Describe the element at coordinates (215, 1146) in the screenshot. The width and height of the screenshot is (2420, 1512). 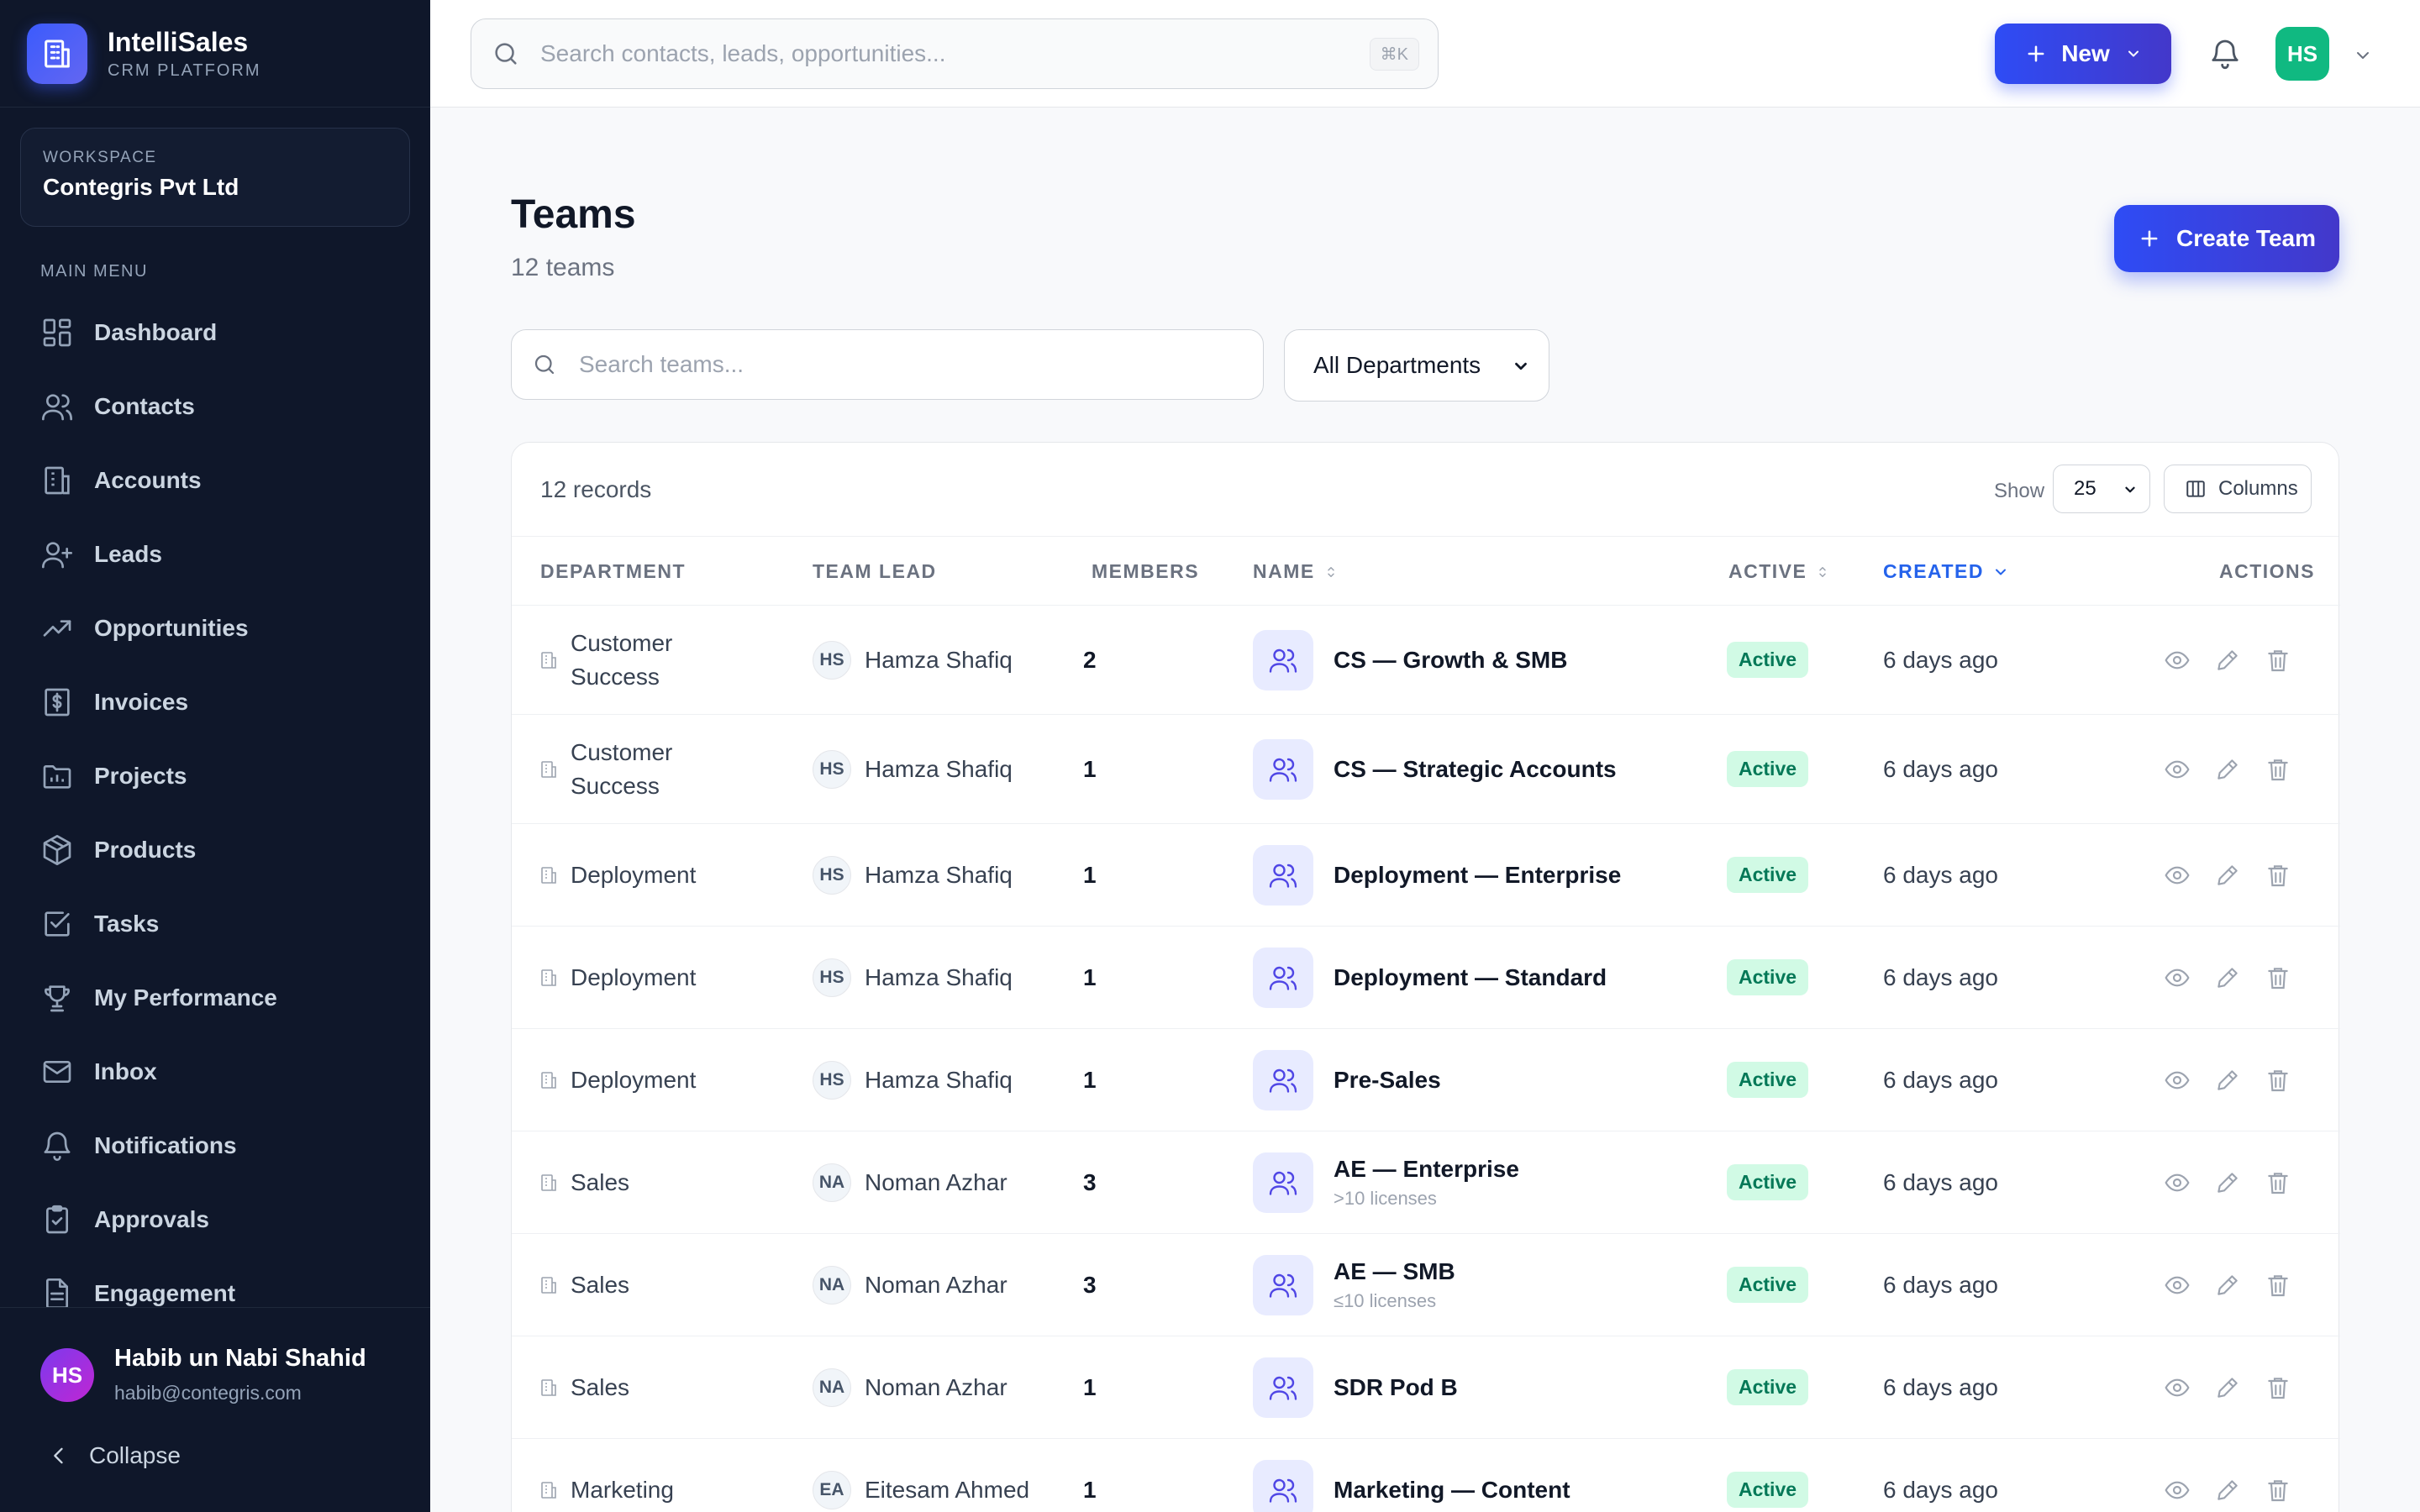
I see `sidebar-item-notifications: Notifications` at that location.